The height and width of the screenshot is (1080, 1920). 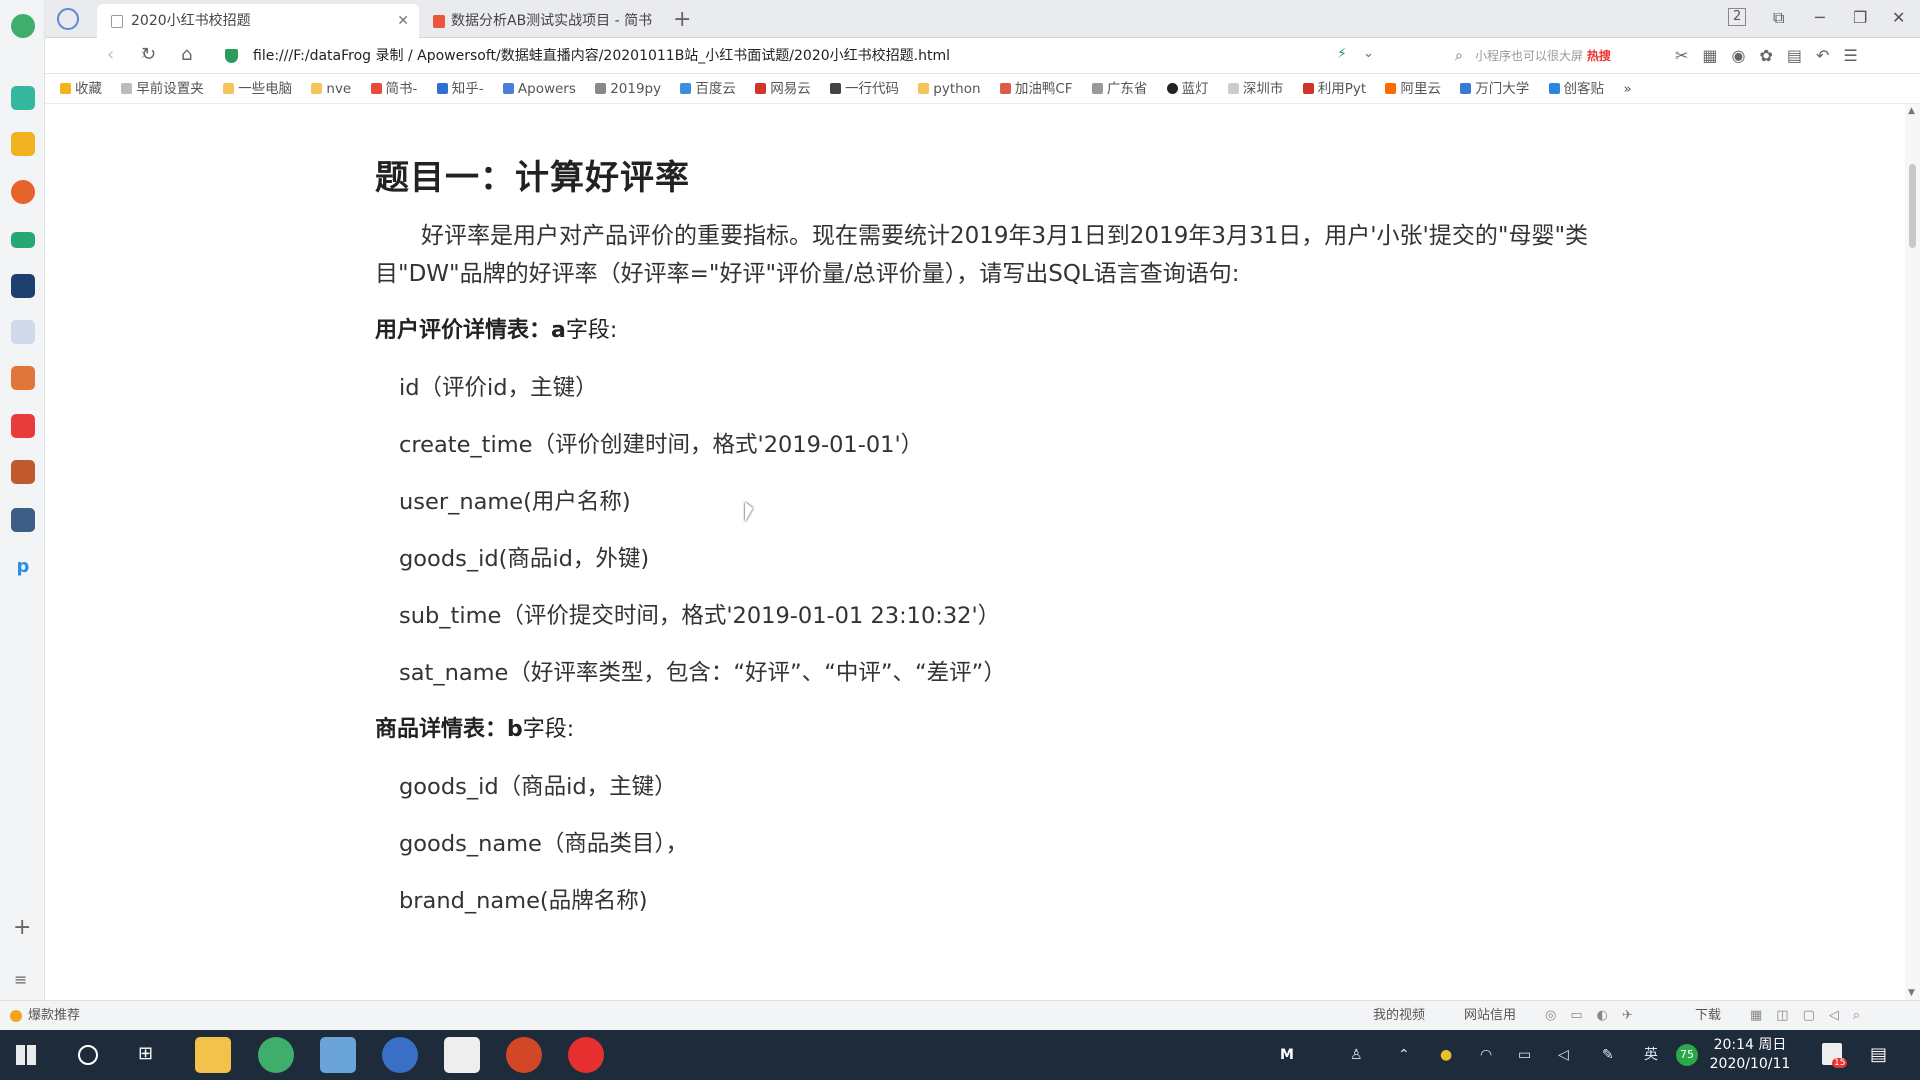 What do you see at coordinates (393, 88) in the screenshot?
I see `bookmark-item: 简书-` at bounding box center [393, 88].